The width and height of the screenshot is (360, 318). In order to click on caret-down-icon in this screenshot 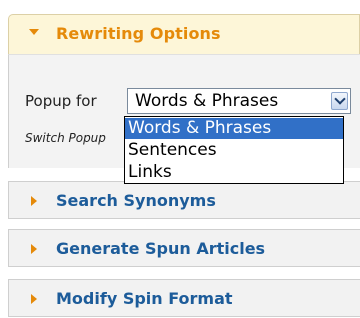, I will do `click(34, 32)`.